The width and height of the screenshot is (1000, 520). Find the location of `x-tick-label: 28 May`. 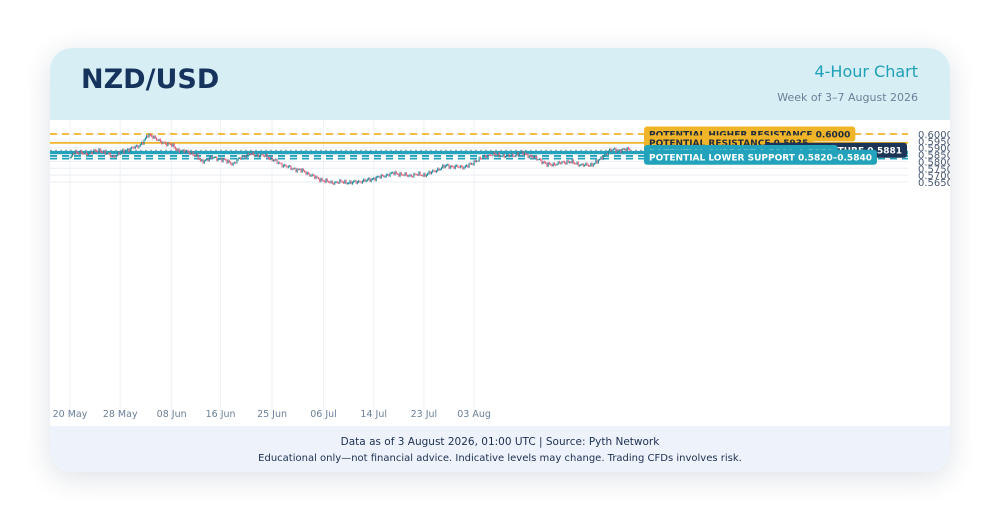

x-tick-label: 28 May is located at coordinates (120, 414).